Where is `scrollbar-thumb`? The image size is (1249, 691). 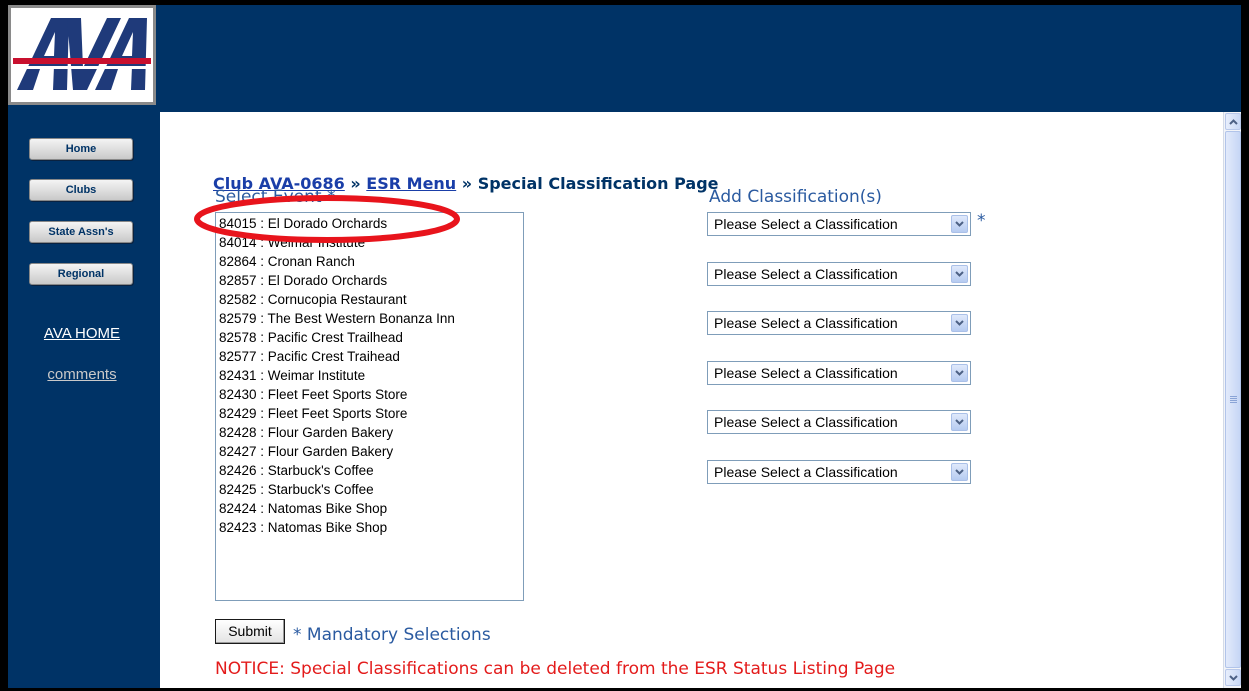
scrollbar-thumb is located at coordinates (1233, 399).